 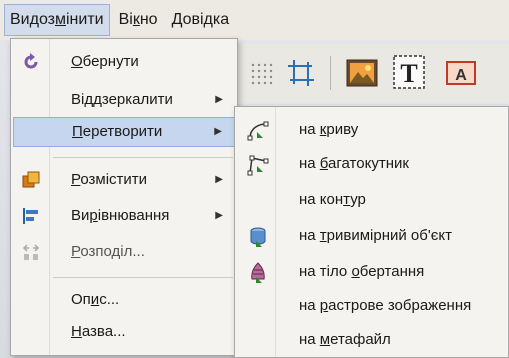 I want to click on rotation-body-icon, so click(x=258, y=272).